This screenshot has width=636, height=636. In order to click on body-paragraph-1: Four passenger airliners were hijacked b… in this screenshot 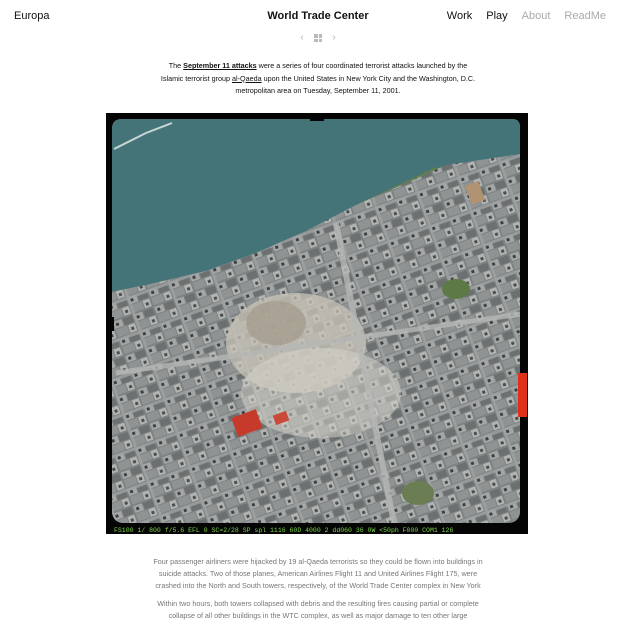, I will do `click(318, 574)`.